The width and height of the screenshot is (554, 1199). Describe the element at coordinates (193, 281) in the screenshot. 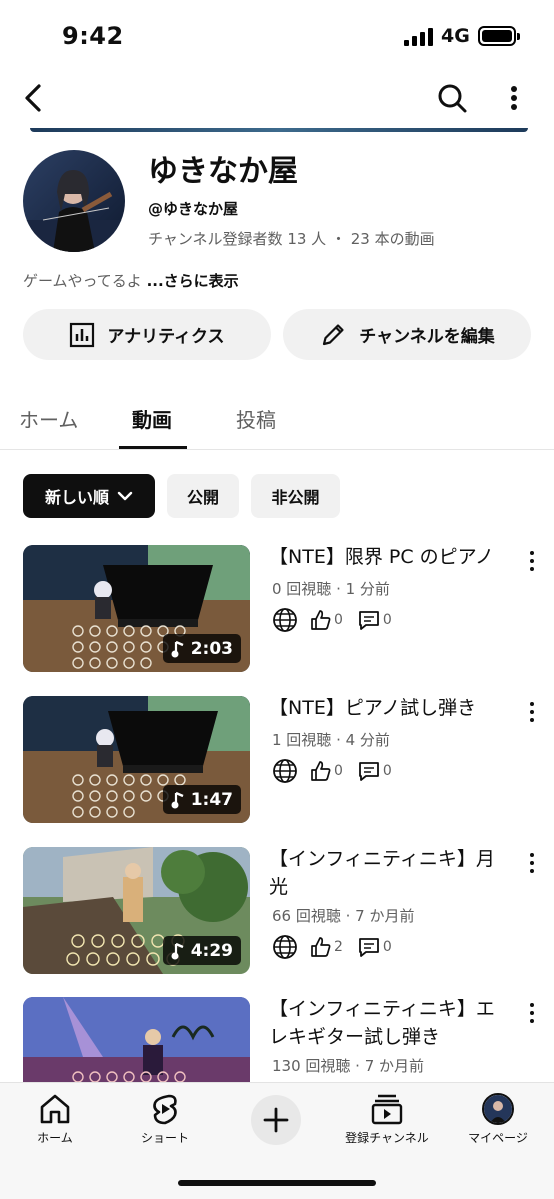

I see `show-more-link: ...さらに表示` at that location.